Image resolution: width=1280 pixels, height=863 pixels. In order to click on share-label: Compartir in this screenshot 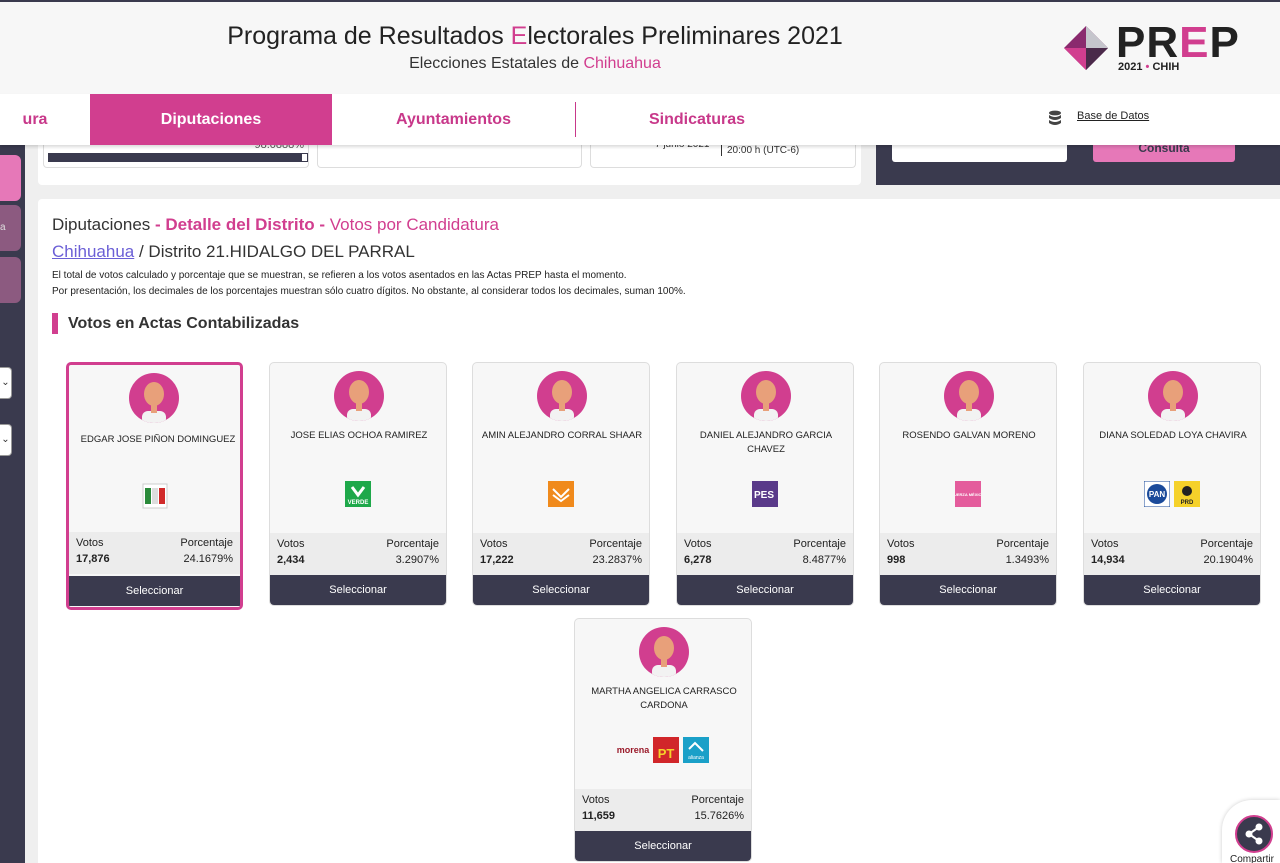, I will do `click(1252, 858)`.